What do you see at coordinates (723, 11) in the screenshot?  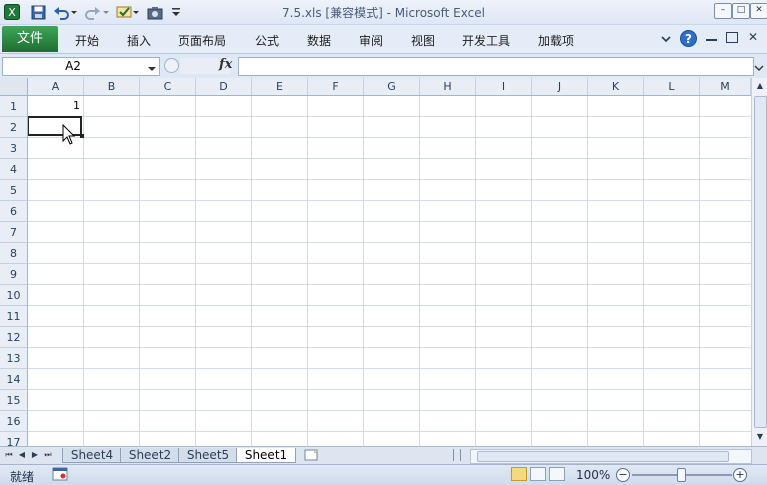 I see `minimize-button: –` at bounding box center [723, 11].